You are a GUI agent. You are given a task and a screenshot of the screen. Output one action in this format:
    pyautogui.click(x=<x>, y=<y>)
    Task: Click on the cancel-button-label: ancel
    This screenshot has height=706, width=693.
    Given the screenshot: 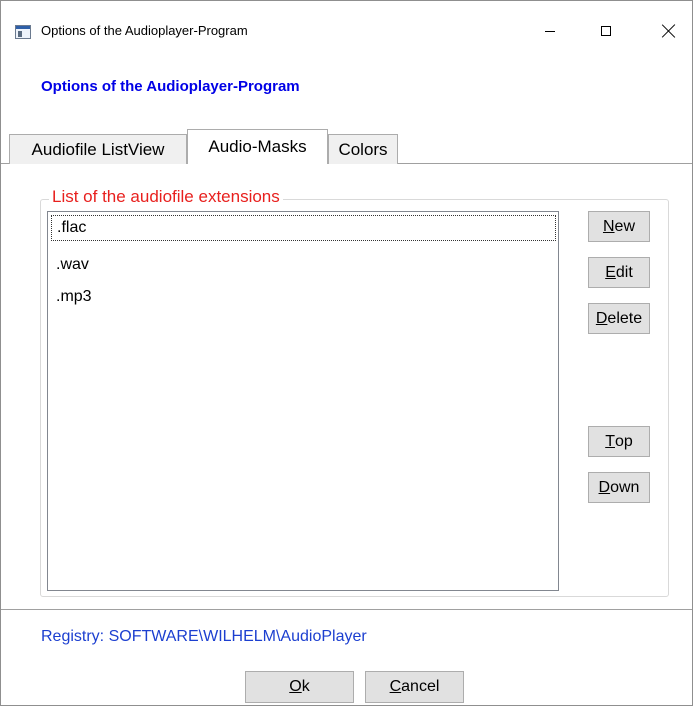 What is the action you would take?
    pyautogui.click(x=420, y=686)
    